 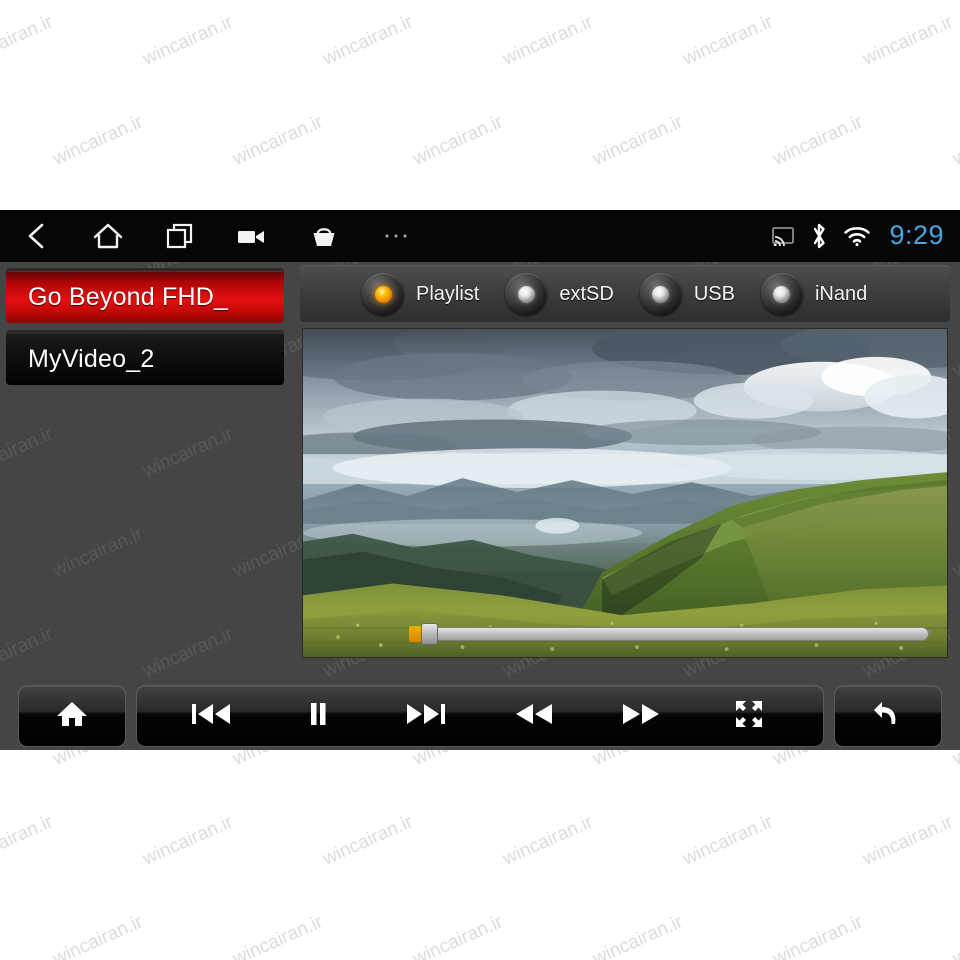 What do you see at coordinates (526, 294) in the screenshot?
I see `led-indicator-extsd` at bounding box center [526, 294].